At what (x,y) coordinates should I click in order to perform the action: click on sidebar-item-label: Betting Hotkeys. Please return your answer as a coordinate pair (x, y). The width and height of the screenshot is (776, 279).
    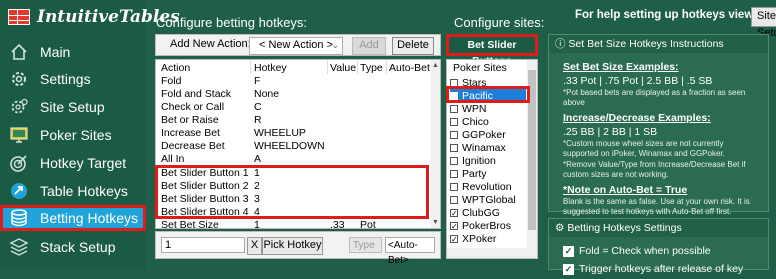
    Looking at the image, I should click on (89, 218).